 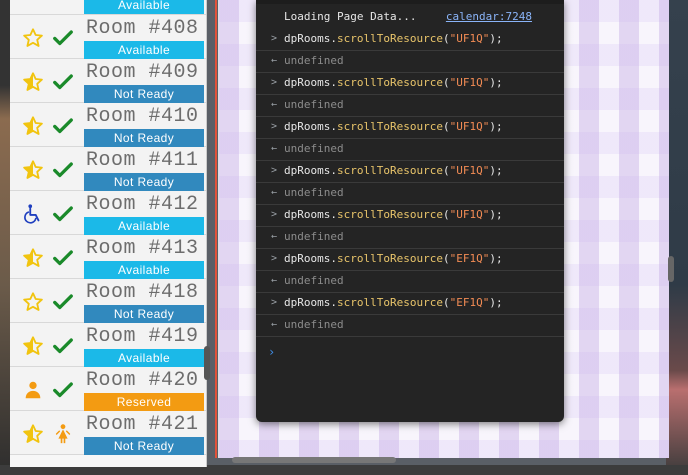 I want to click on room-row: Room #421 Not Ready, so click(x=108, y=433).